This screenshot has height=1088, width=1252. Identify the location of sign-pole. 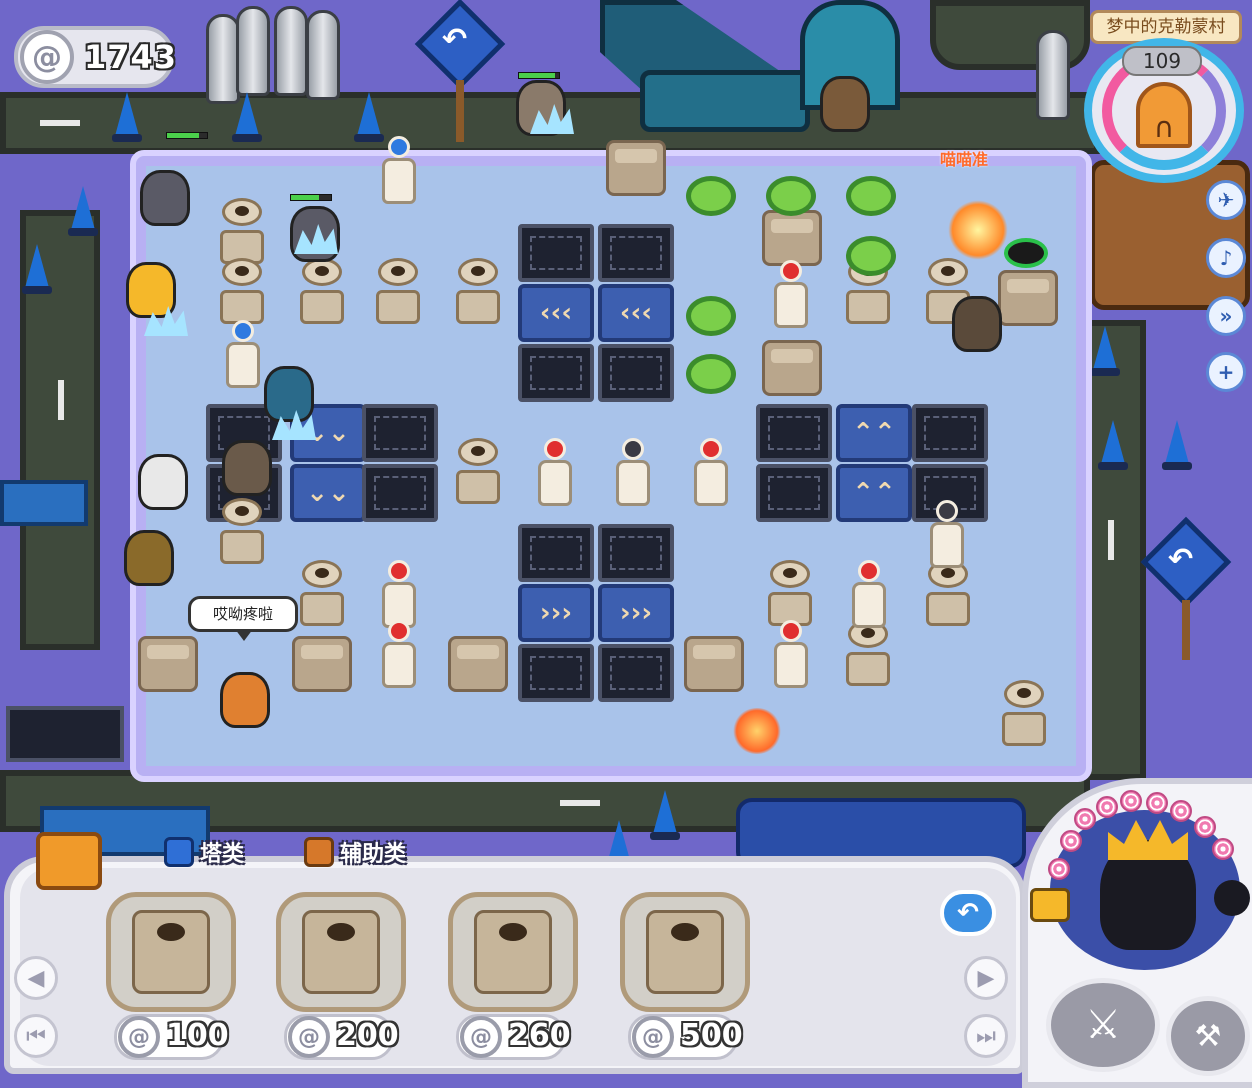
(460, 111).